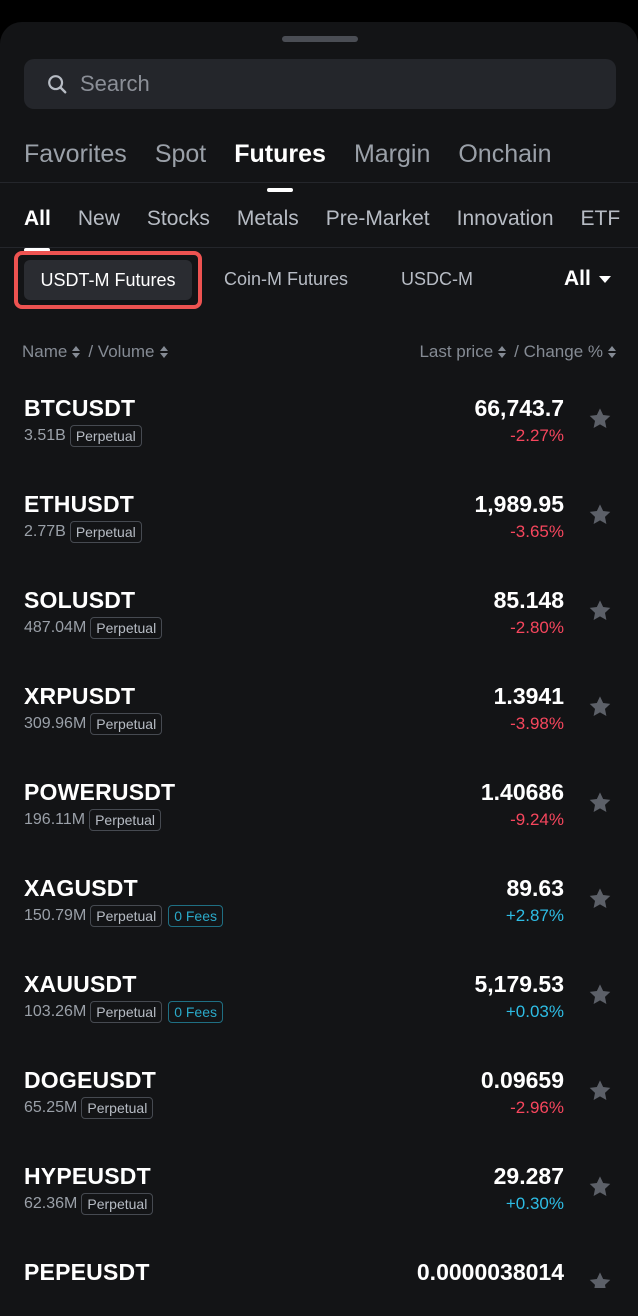  I want to click on subtab-new: New, so click(99, 219).